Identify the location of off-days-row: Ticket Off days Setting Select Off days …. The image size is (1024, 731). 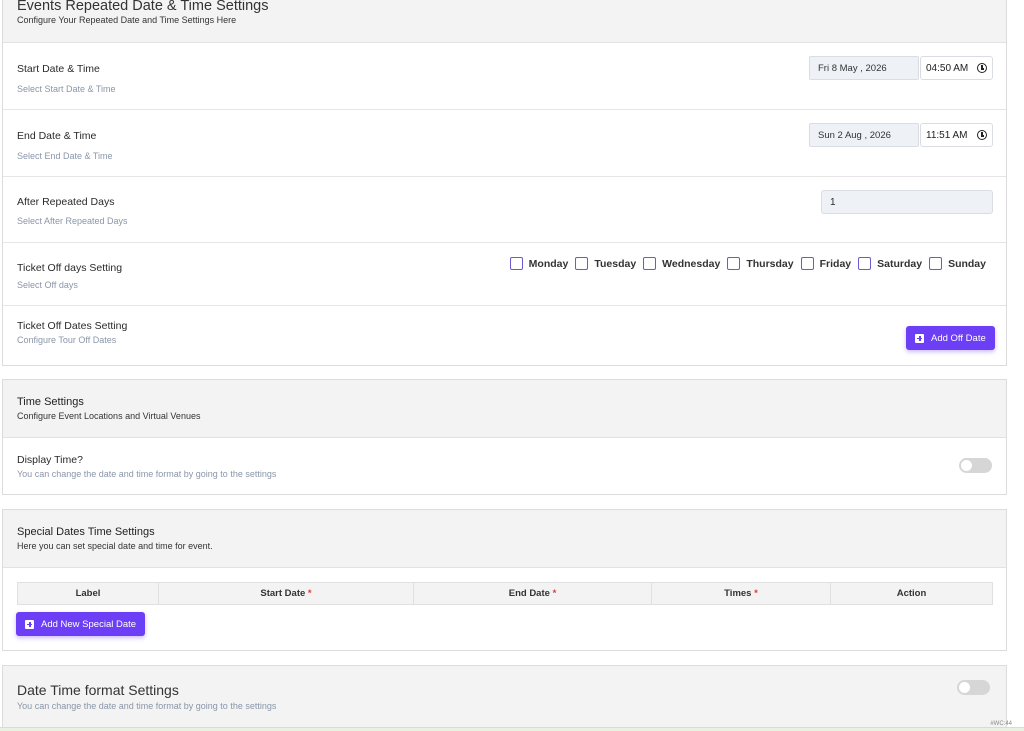
(504, 274).